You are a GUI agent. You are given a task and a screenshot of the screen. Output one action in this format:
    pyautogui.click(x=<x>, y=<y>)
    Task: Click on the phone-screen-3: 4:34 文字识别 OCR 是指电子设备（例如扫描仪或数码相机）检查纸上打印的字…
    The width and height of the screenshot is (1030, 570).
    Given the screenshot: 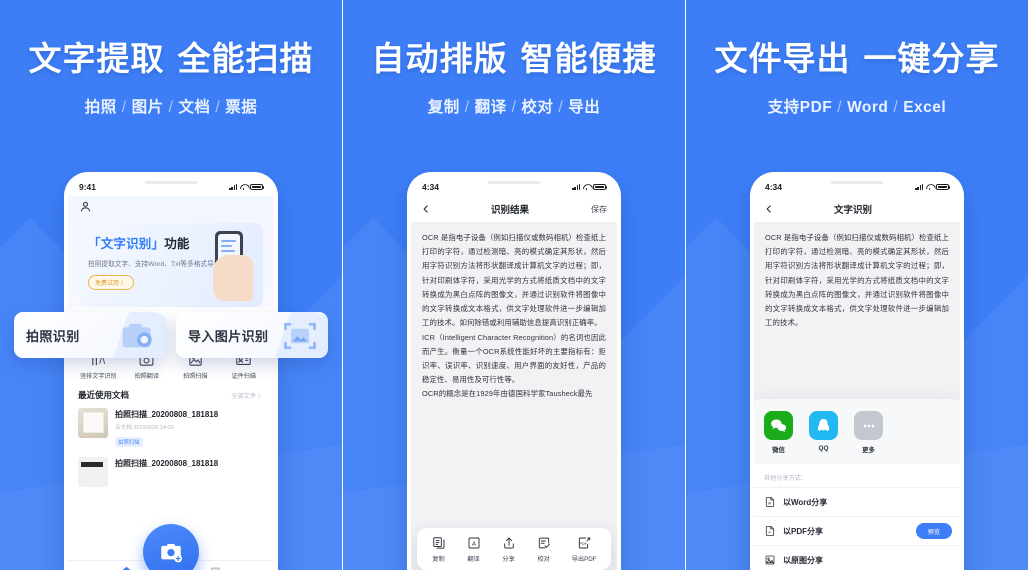 What is the action you would take?
    pyautogui.click(x=857, y=373)
    